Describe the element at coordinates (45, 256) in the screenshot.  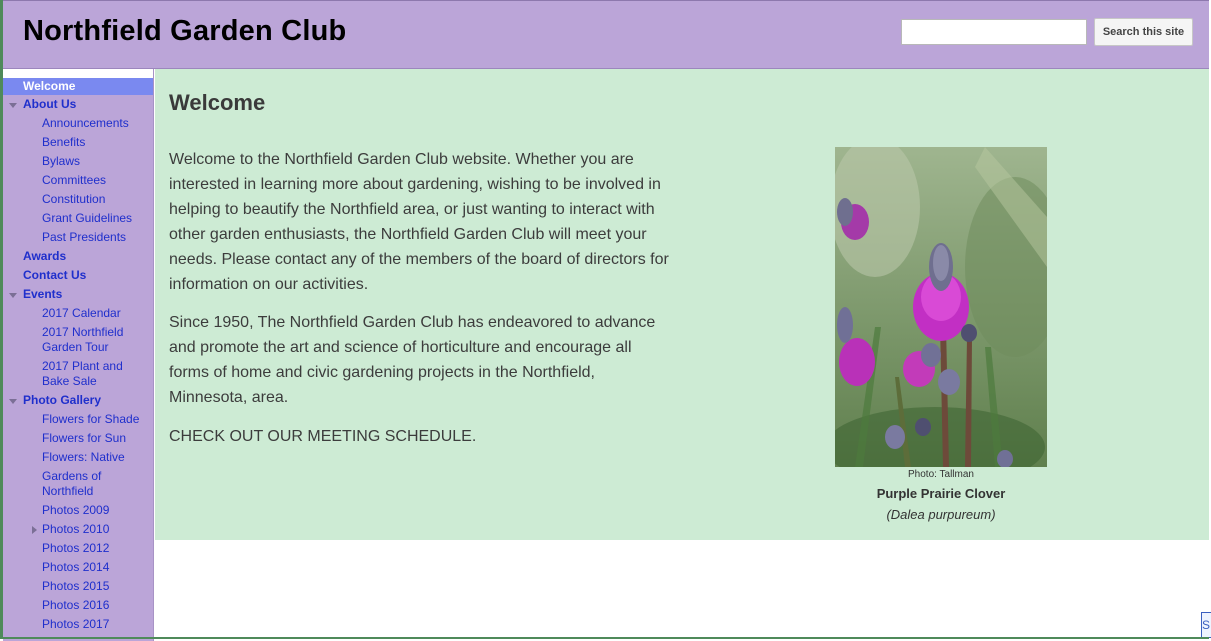
I see `sidebar-item-label: Awards` at that location.